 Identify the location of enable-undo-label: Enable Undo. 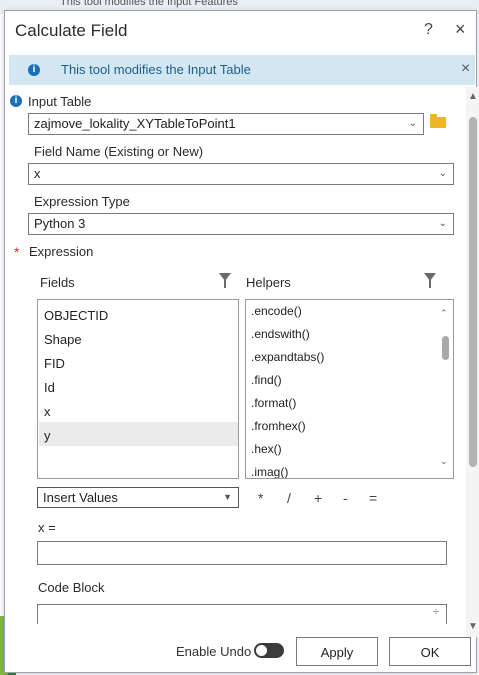
(214, 651).